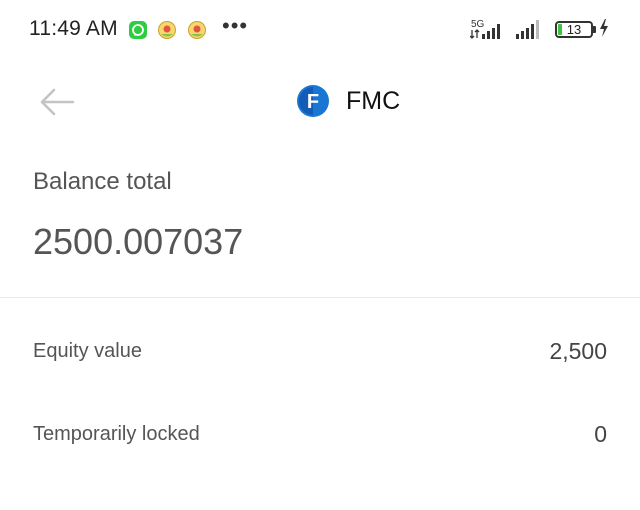 The width and height of the screenshot is (640, 510). I want to click on signal-strength-icon, so click(530, 29).